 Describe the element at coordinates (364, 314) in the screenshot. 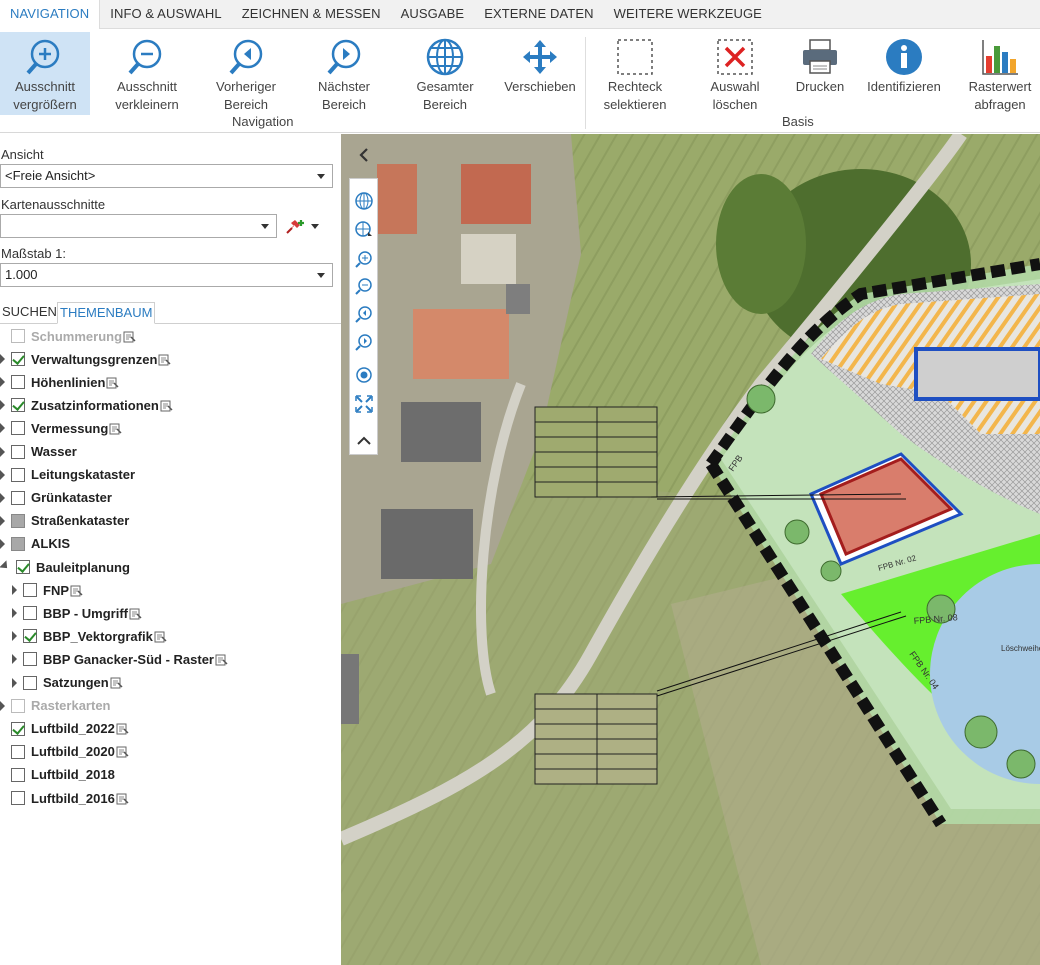

I see `zoom-back-map-button` at that location.